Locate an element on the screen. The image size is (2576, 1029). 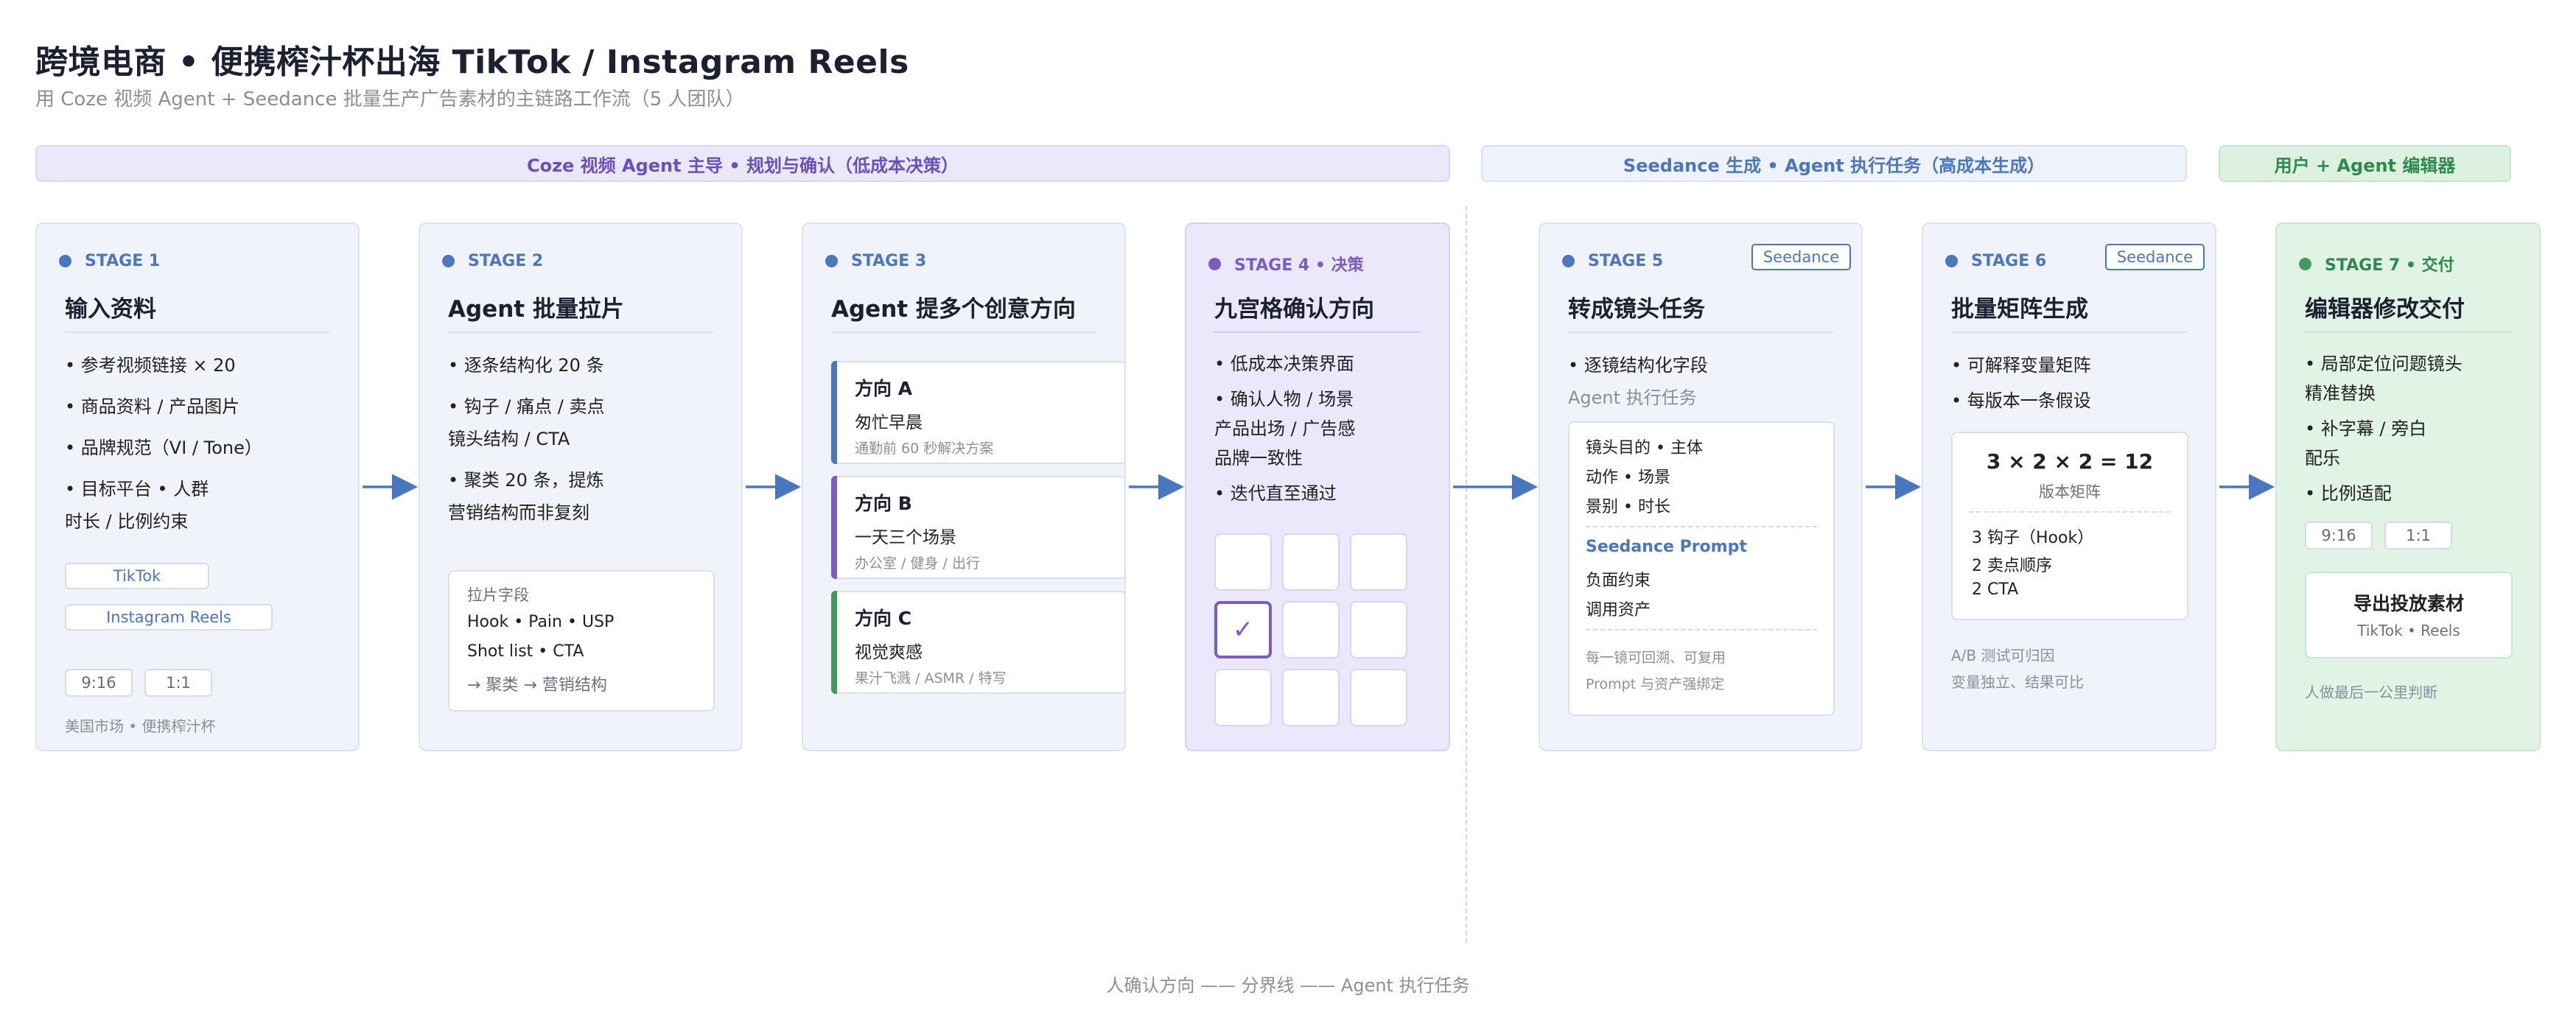
direction-sub: 办公室 / 健身 / 出行 is located at coordinates (917, 563).